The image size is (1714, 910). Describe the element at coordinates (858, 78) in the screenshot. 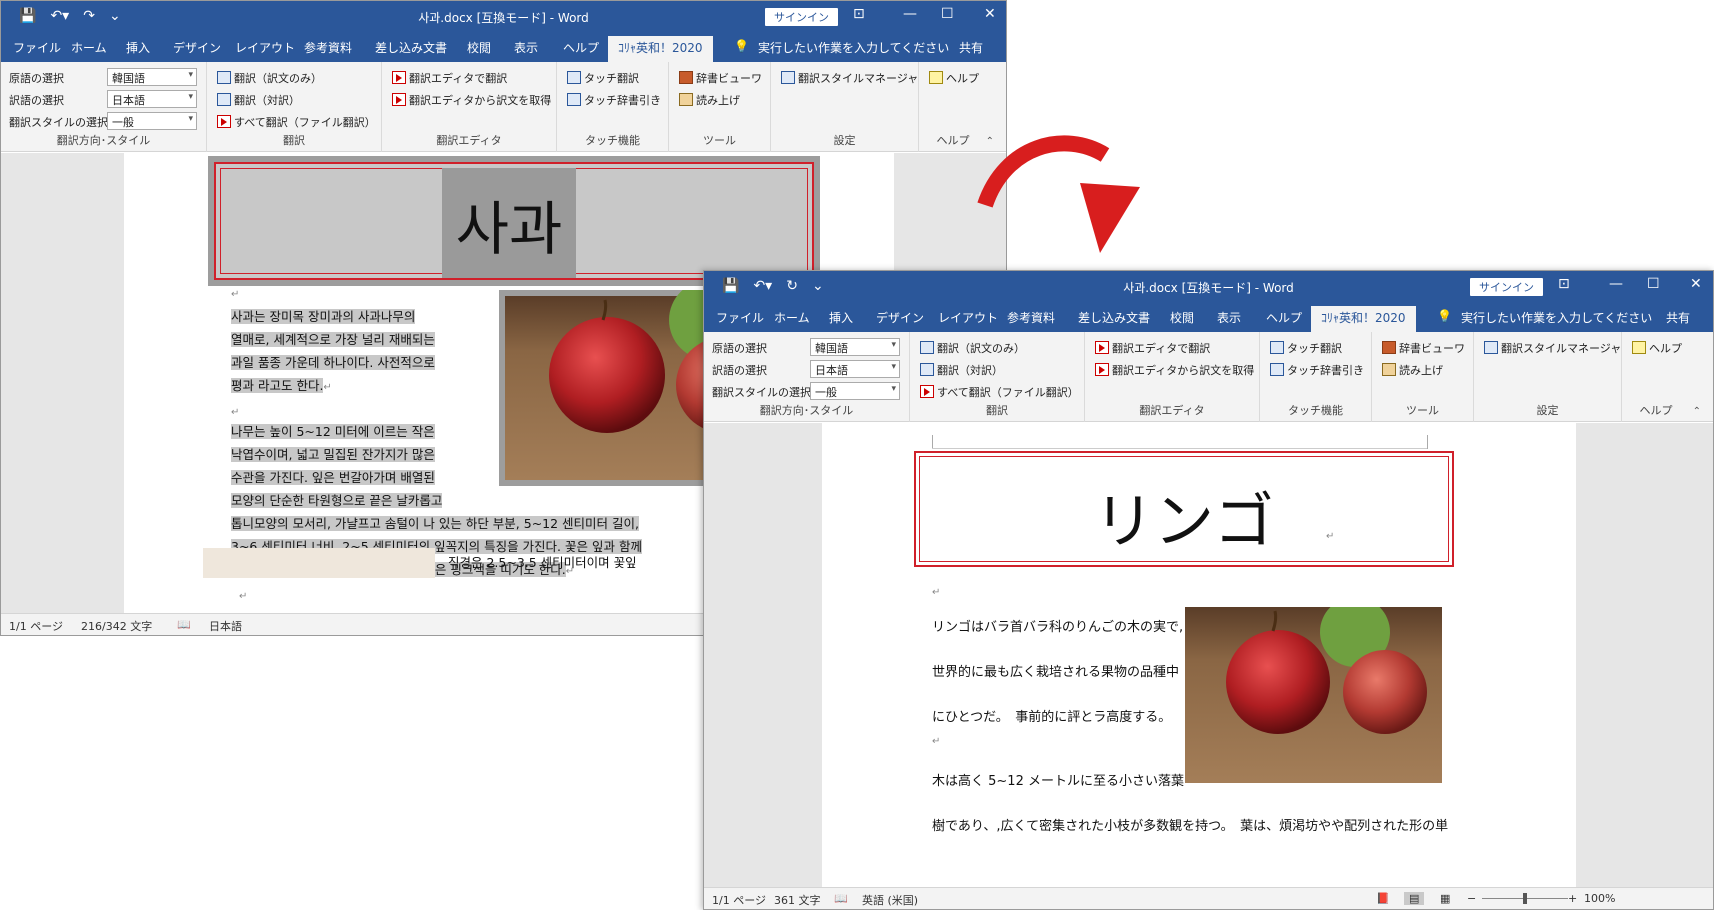

I see `style-manager-label: 翻訳スタイルマネージャ` at that location.